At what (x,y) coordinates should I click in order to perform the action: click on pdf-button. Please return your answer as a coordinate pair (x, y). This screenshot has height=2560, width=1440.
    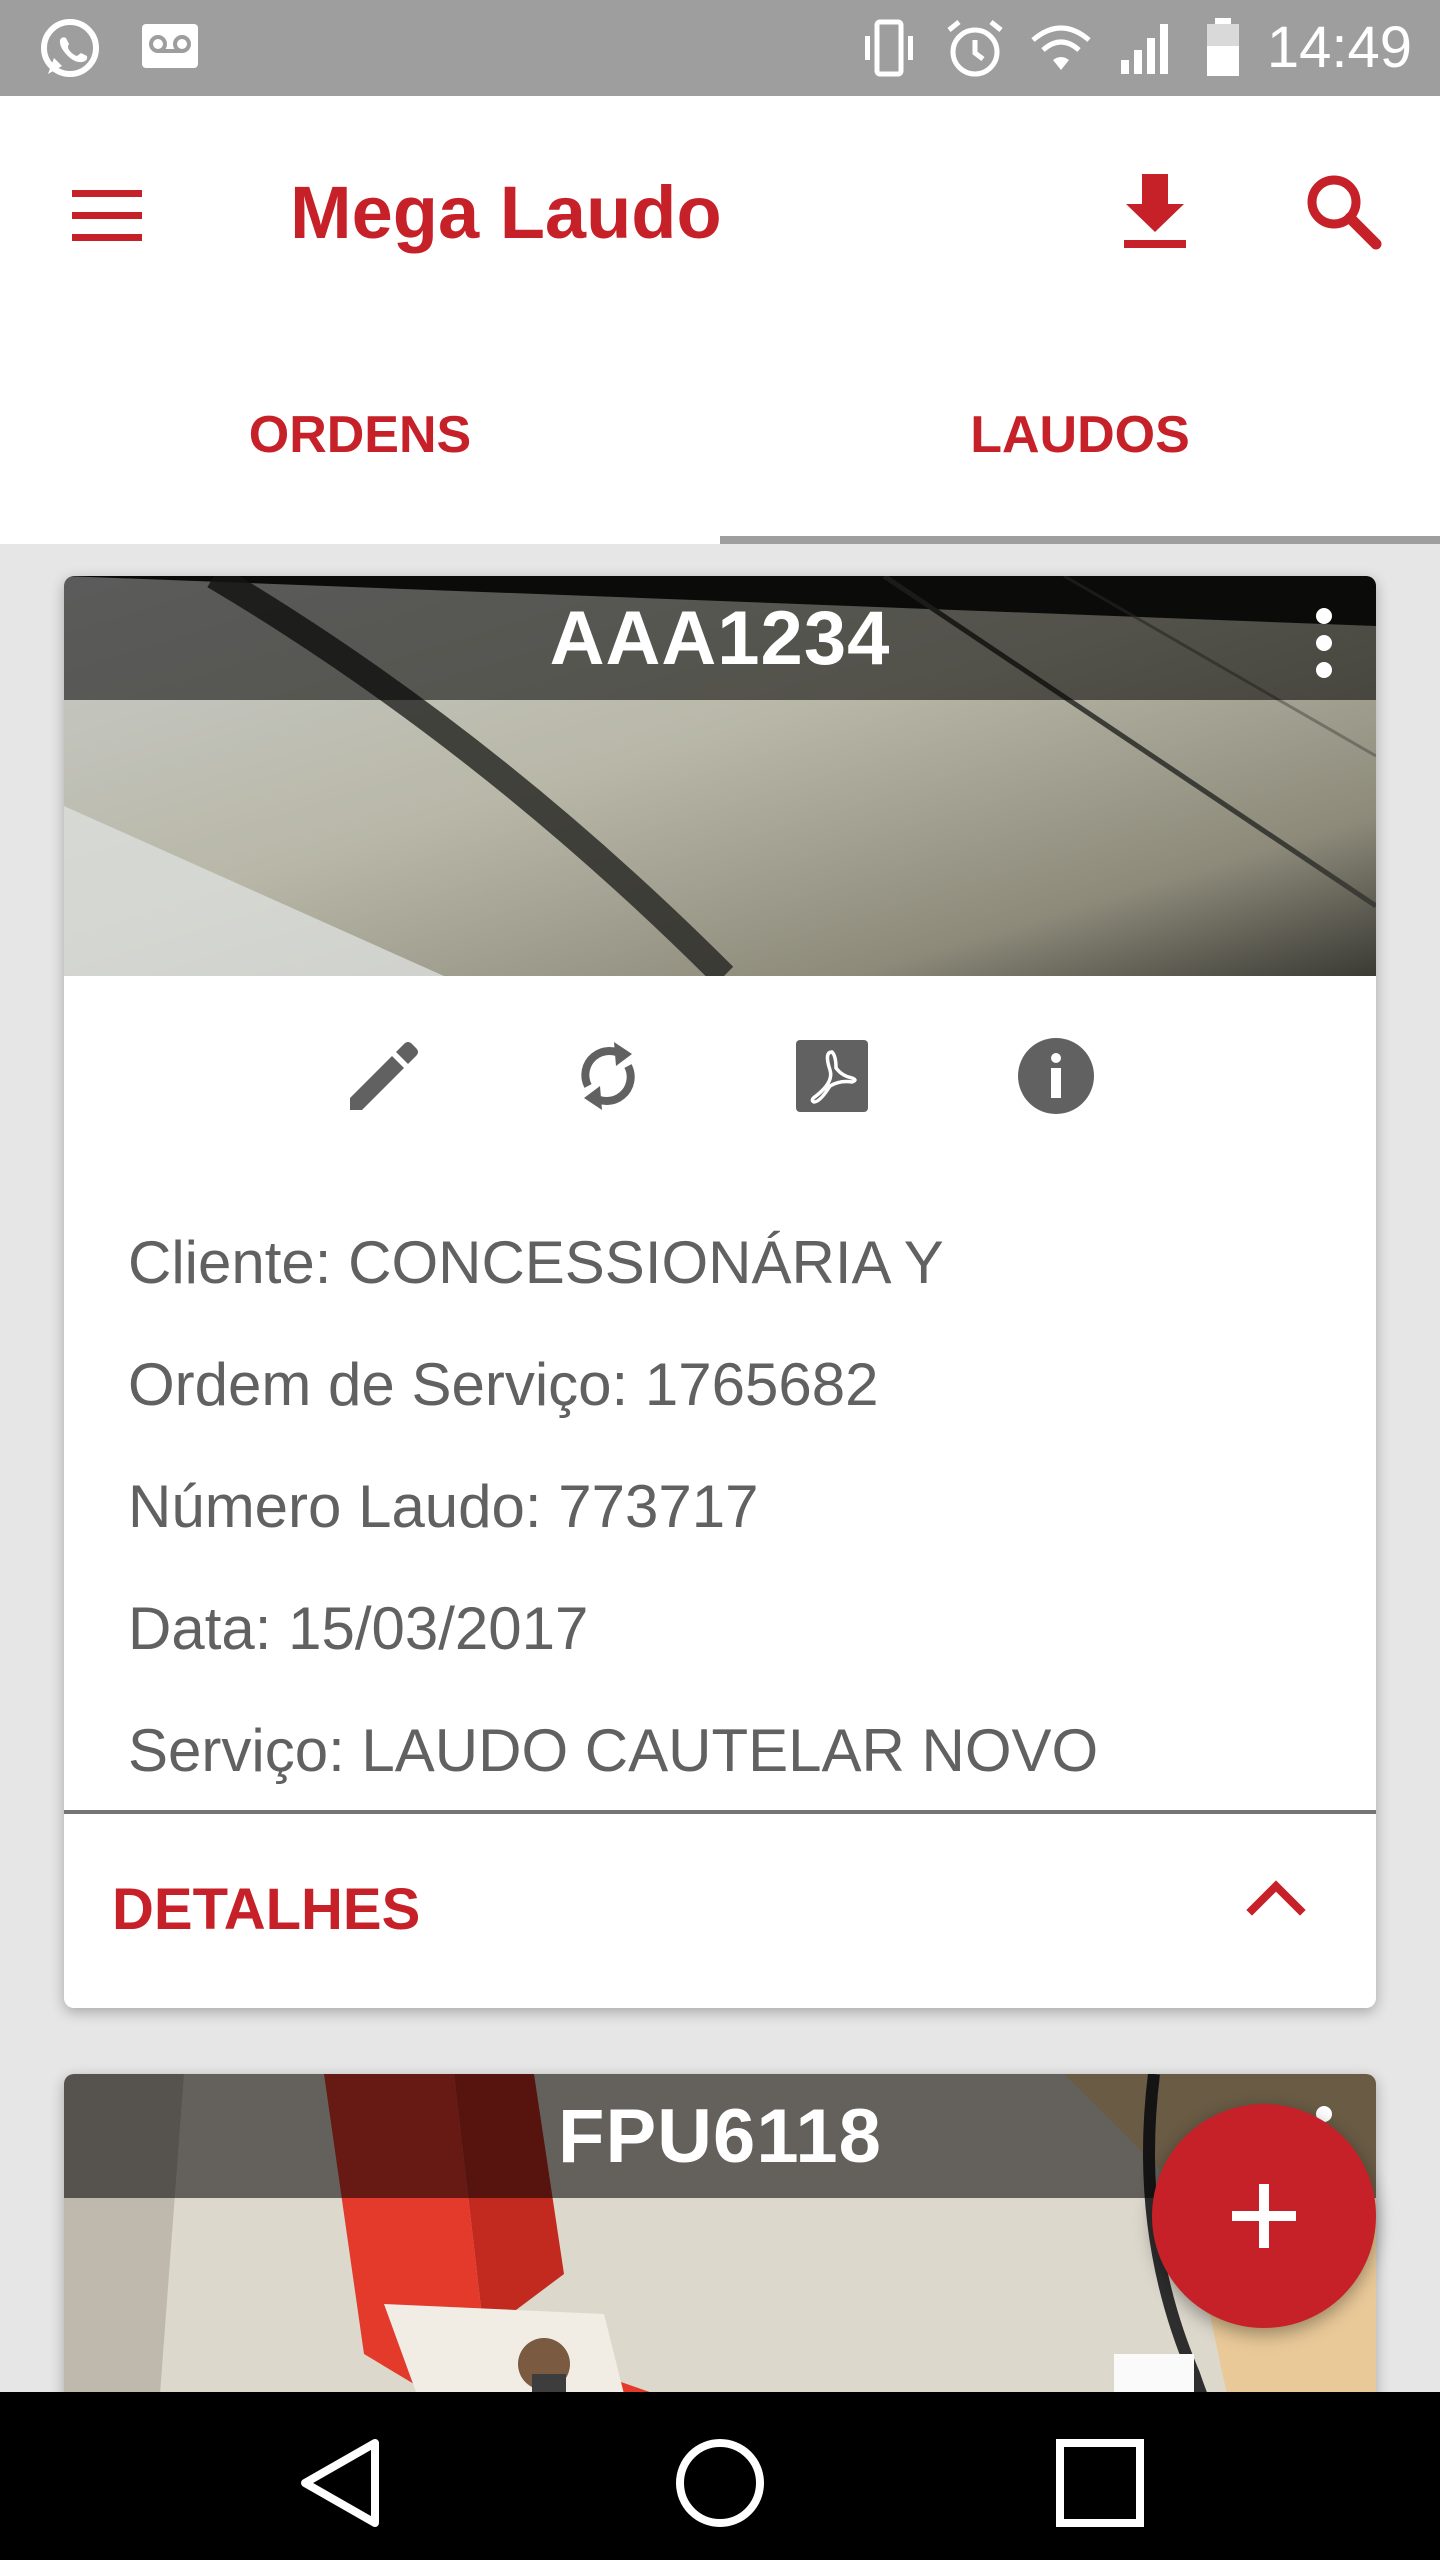
    Looking at the image, I should click on (832, 1076).